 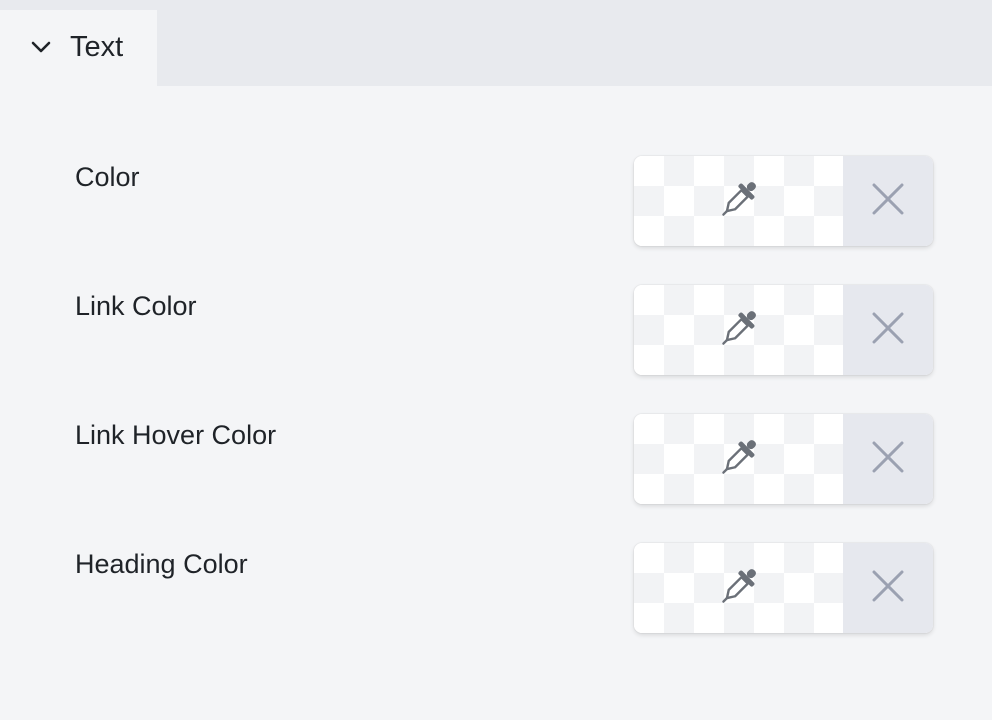 I want to click on chevron-down-icon, so click(x=41, y=47).